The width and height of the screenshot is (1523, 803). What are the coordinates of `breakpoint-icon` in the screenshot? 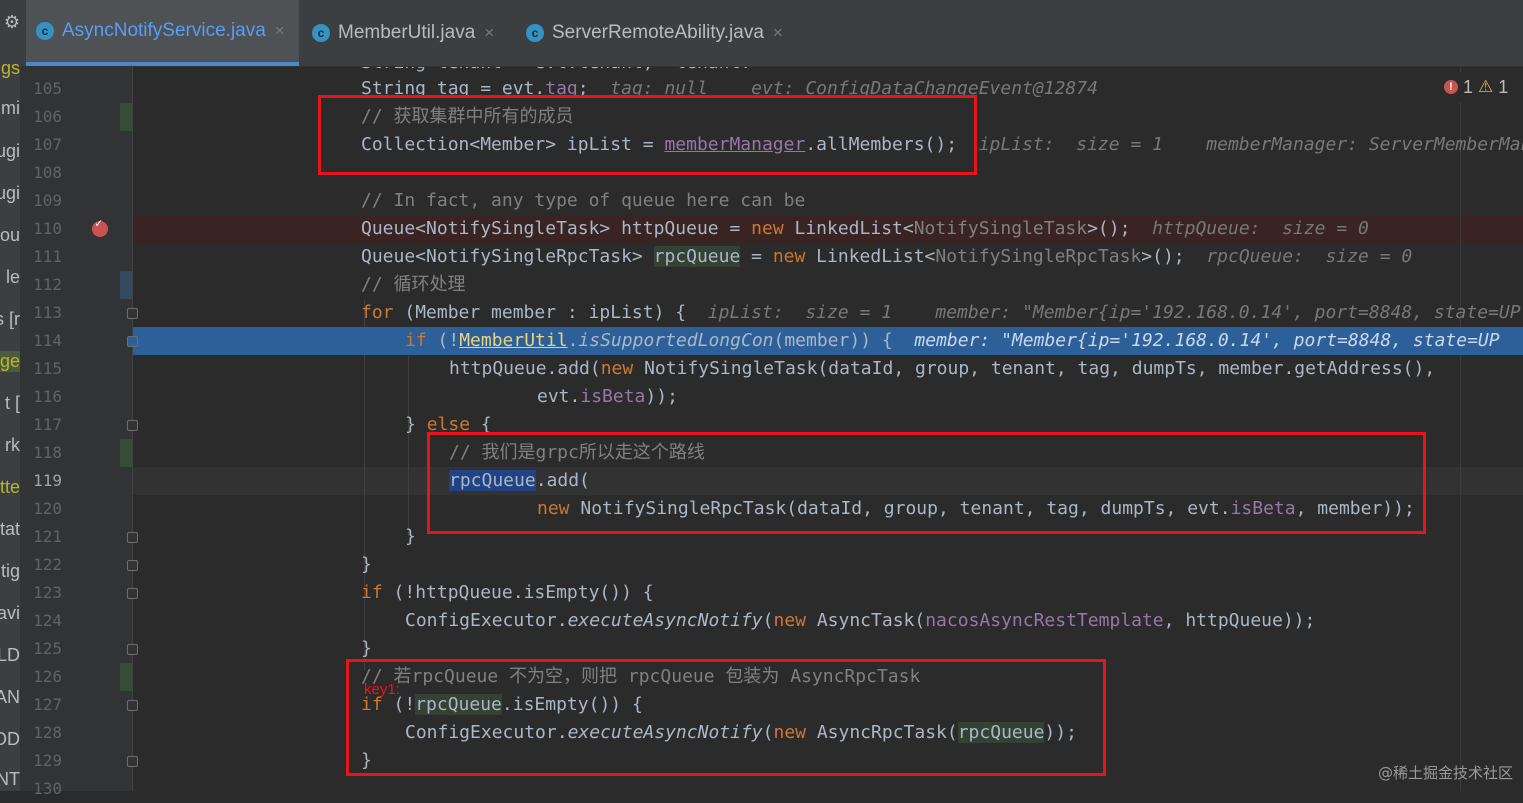 It's located at (100, 226).